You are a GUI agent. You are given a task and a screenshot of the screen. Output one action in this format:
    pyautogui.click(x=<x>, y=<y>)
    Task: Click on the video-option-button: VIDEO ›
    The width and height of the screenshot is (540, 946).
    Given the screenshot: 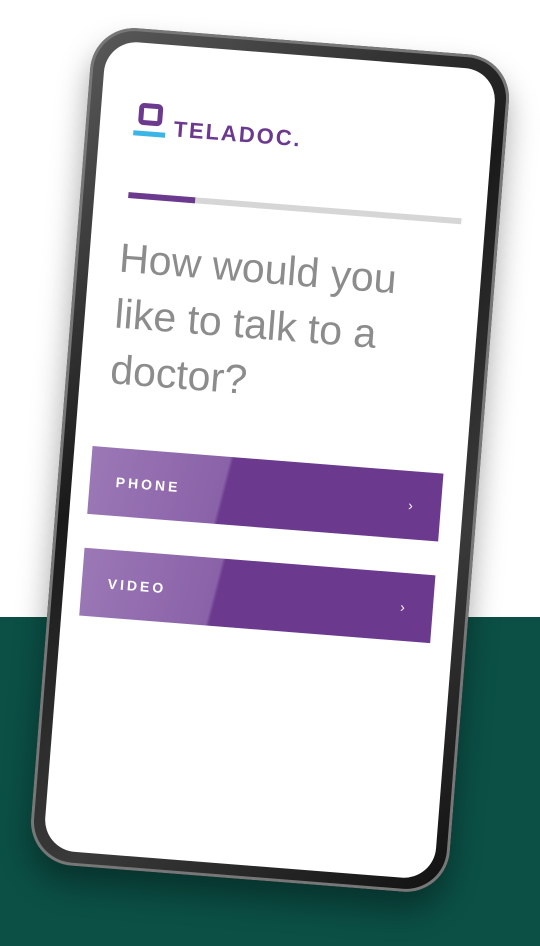 What is the action you would take?
    pyautogui.click(x=257, y=595)
    